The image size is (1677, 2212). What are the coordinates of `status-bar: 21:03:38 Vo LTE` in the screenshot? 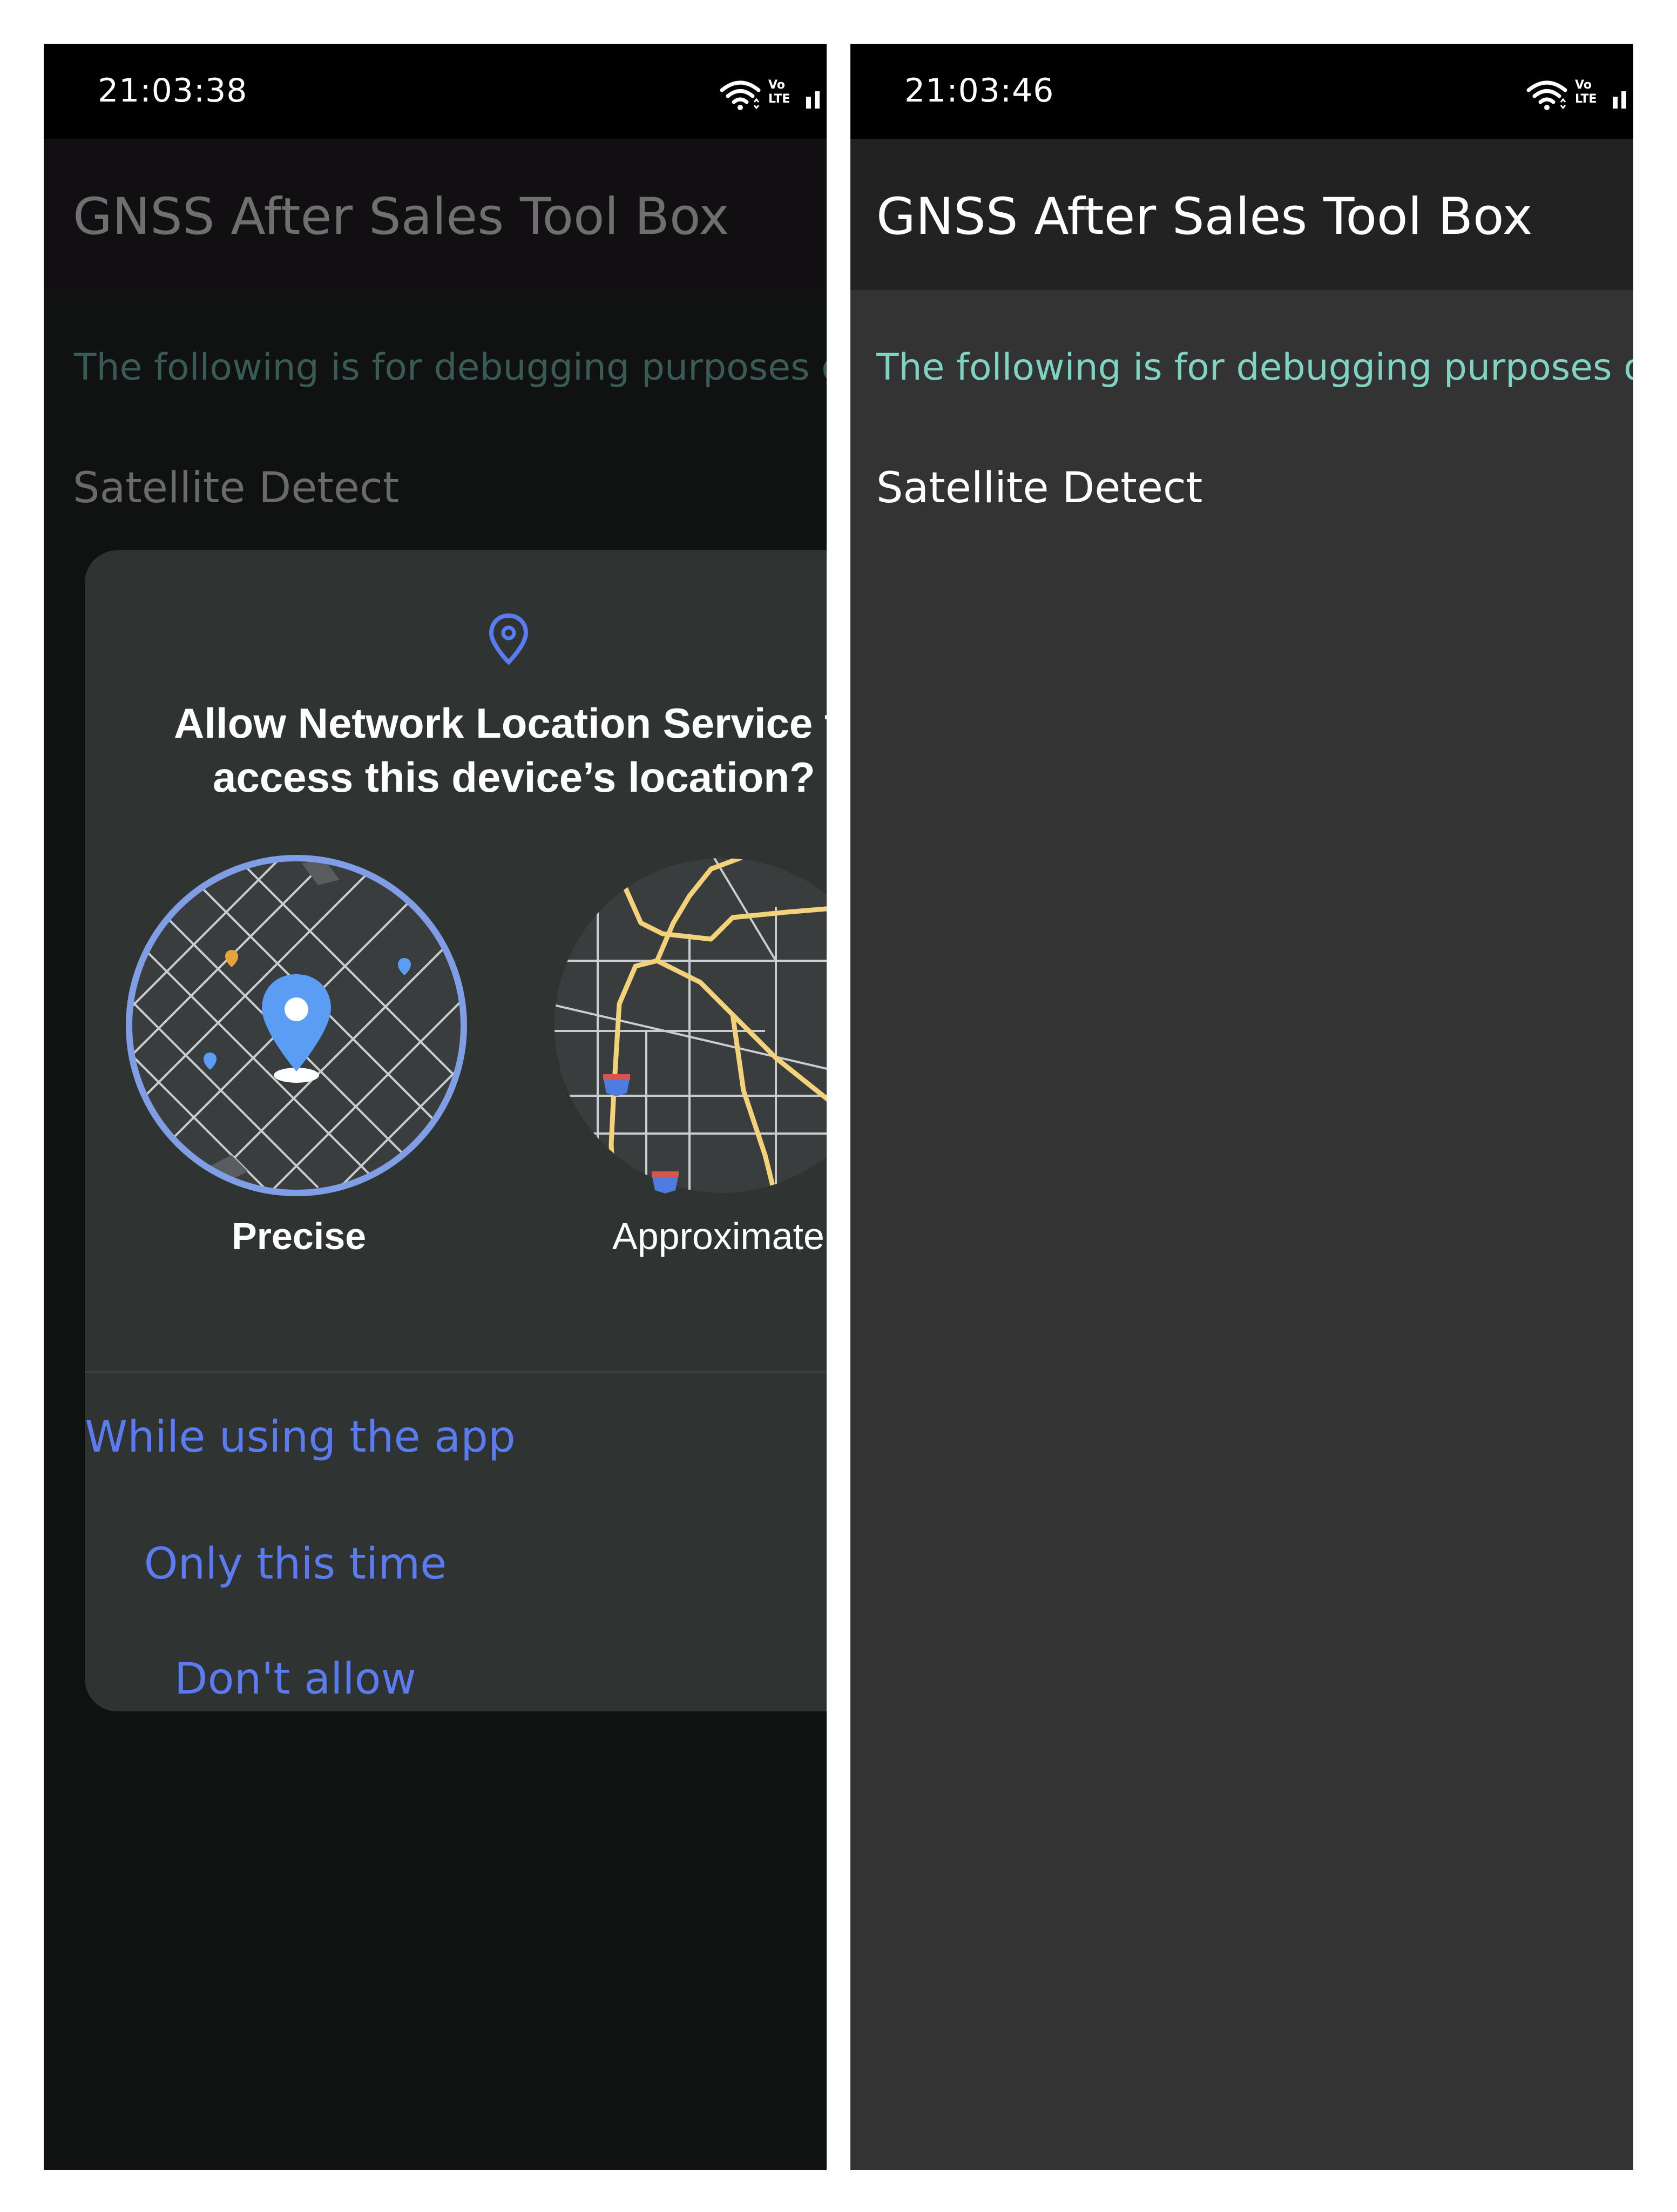 It's located at (435, 91).